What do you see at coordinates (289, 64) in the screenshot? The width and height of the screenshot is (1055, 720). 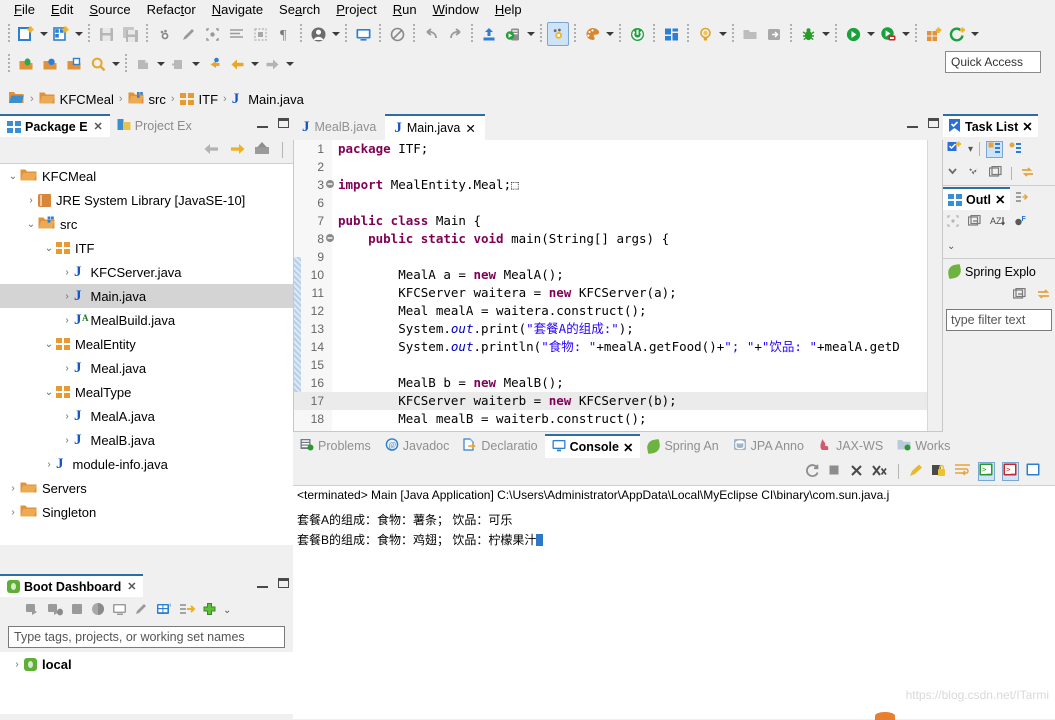 I see `forward-dropdown` at bounding box center [289, 64].